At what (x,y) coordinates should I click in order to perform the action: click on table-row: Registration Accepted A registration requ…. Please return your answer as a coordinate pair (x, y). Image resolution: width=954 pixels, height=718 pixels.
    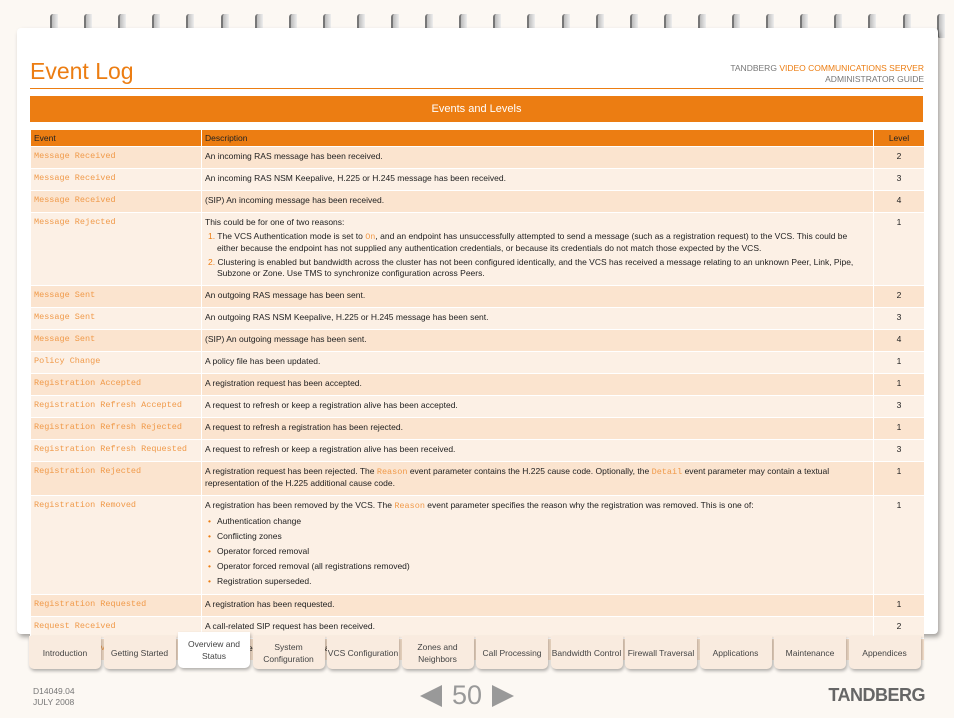
    Looking at the image, I should click on (477, 384).